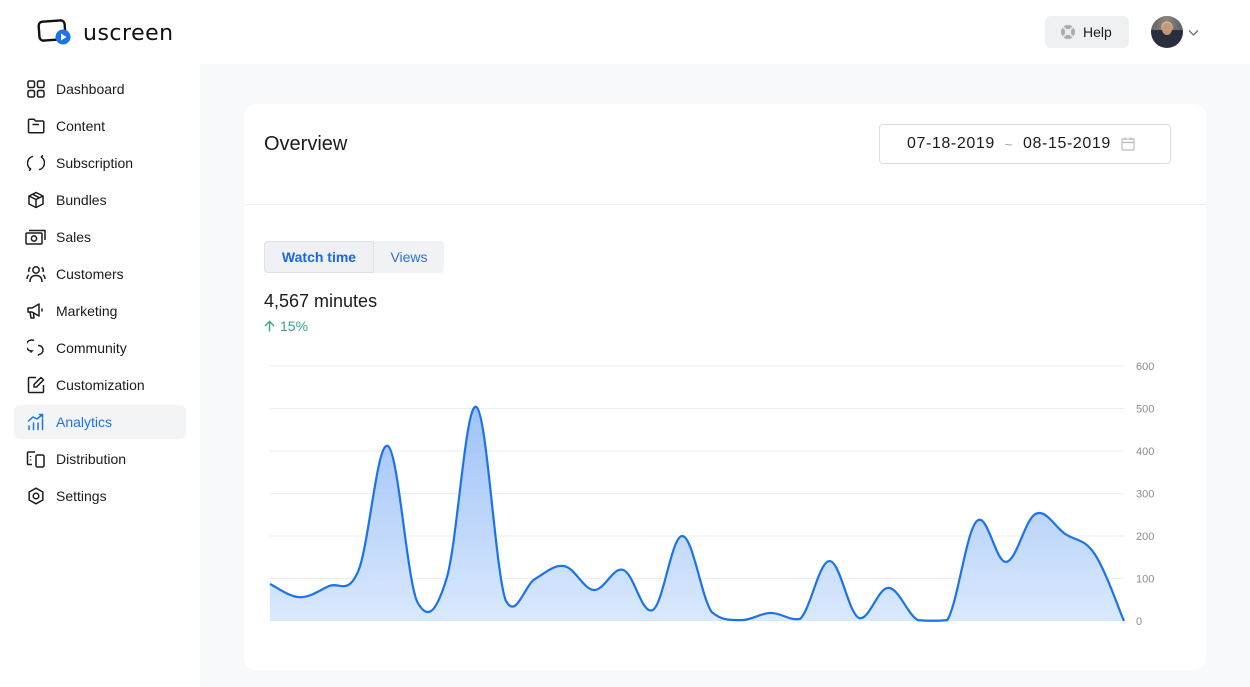 The width and height of the screenshot is (1250, 687). What do you see at coordinates (36, 348) in the screenshot?
I see `chat-bubbles-icon` at bounding box center [36, 348].